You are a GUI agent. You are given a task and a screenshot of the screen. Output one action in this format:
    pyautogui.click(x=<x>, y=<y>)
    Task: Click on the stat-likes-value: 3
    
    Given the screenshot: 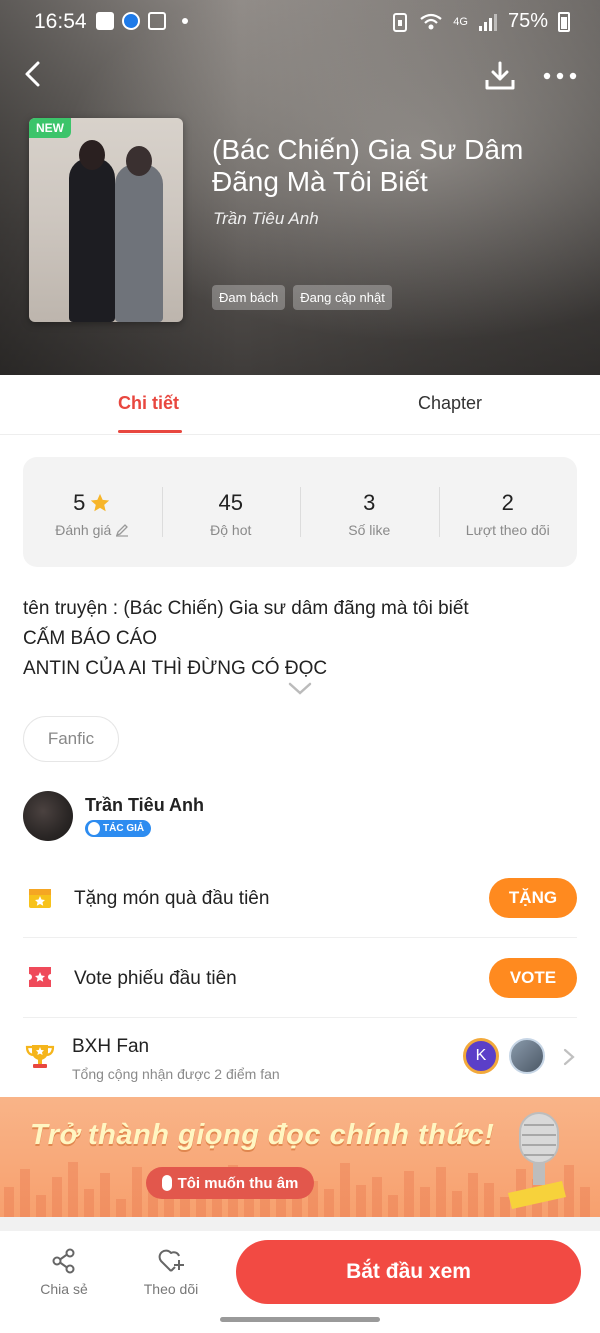 What is the action you would take?
    pyautogui.click(x=369, y=502)
    